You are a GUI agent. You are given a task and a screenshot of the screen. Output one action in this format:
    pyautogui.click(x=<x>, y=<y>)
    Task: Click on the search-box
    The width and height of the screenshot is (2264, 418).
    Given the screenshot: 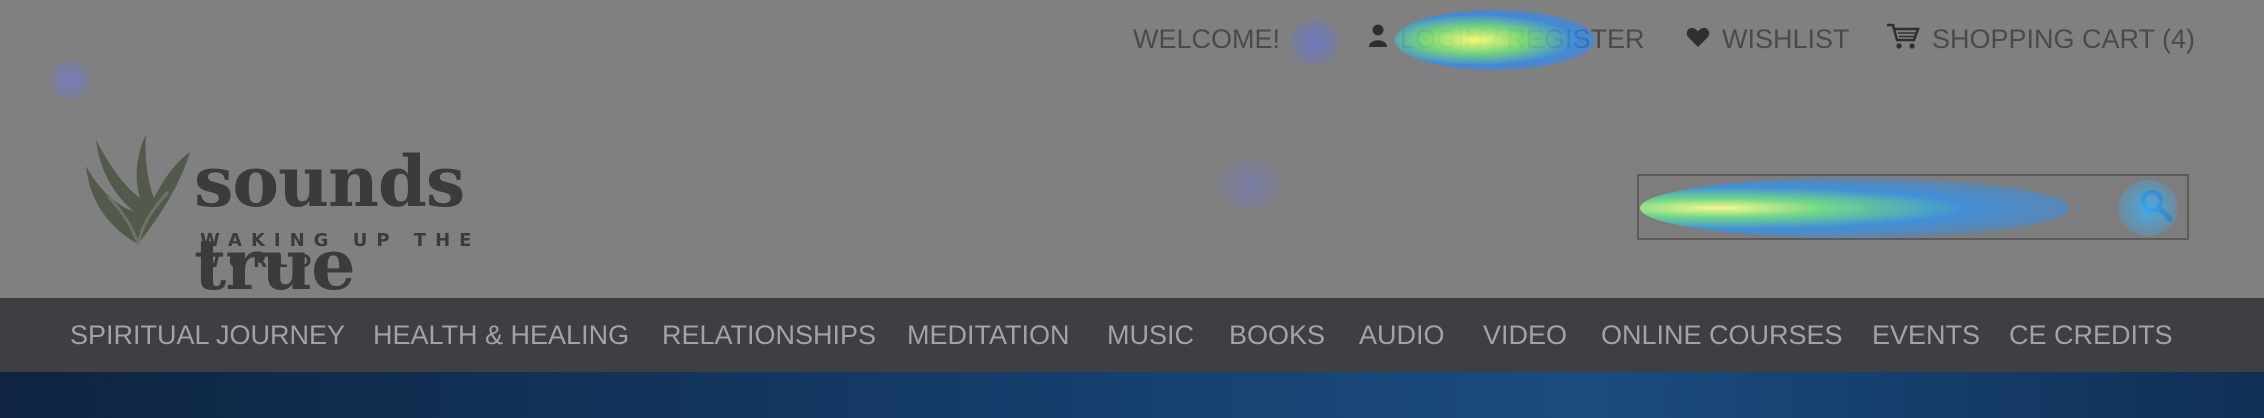 What is the action you would take?
    pyautogui.click(x=1913, y=207)
    